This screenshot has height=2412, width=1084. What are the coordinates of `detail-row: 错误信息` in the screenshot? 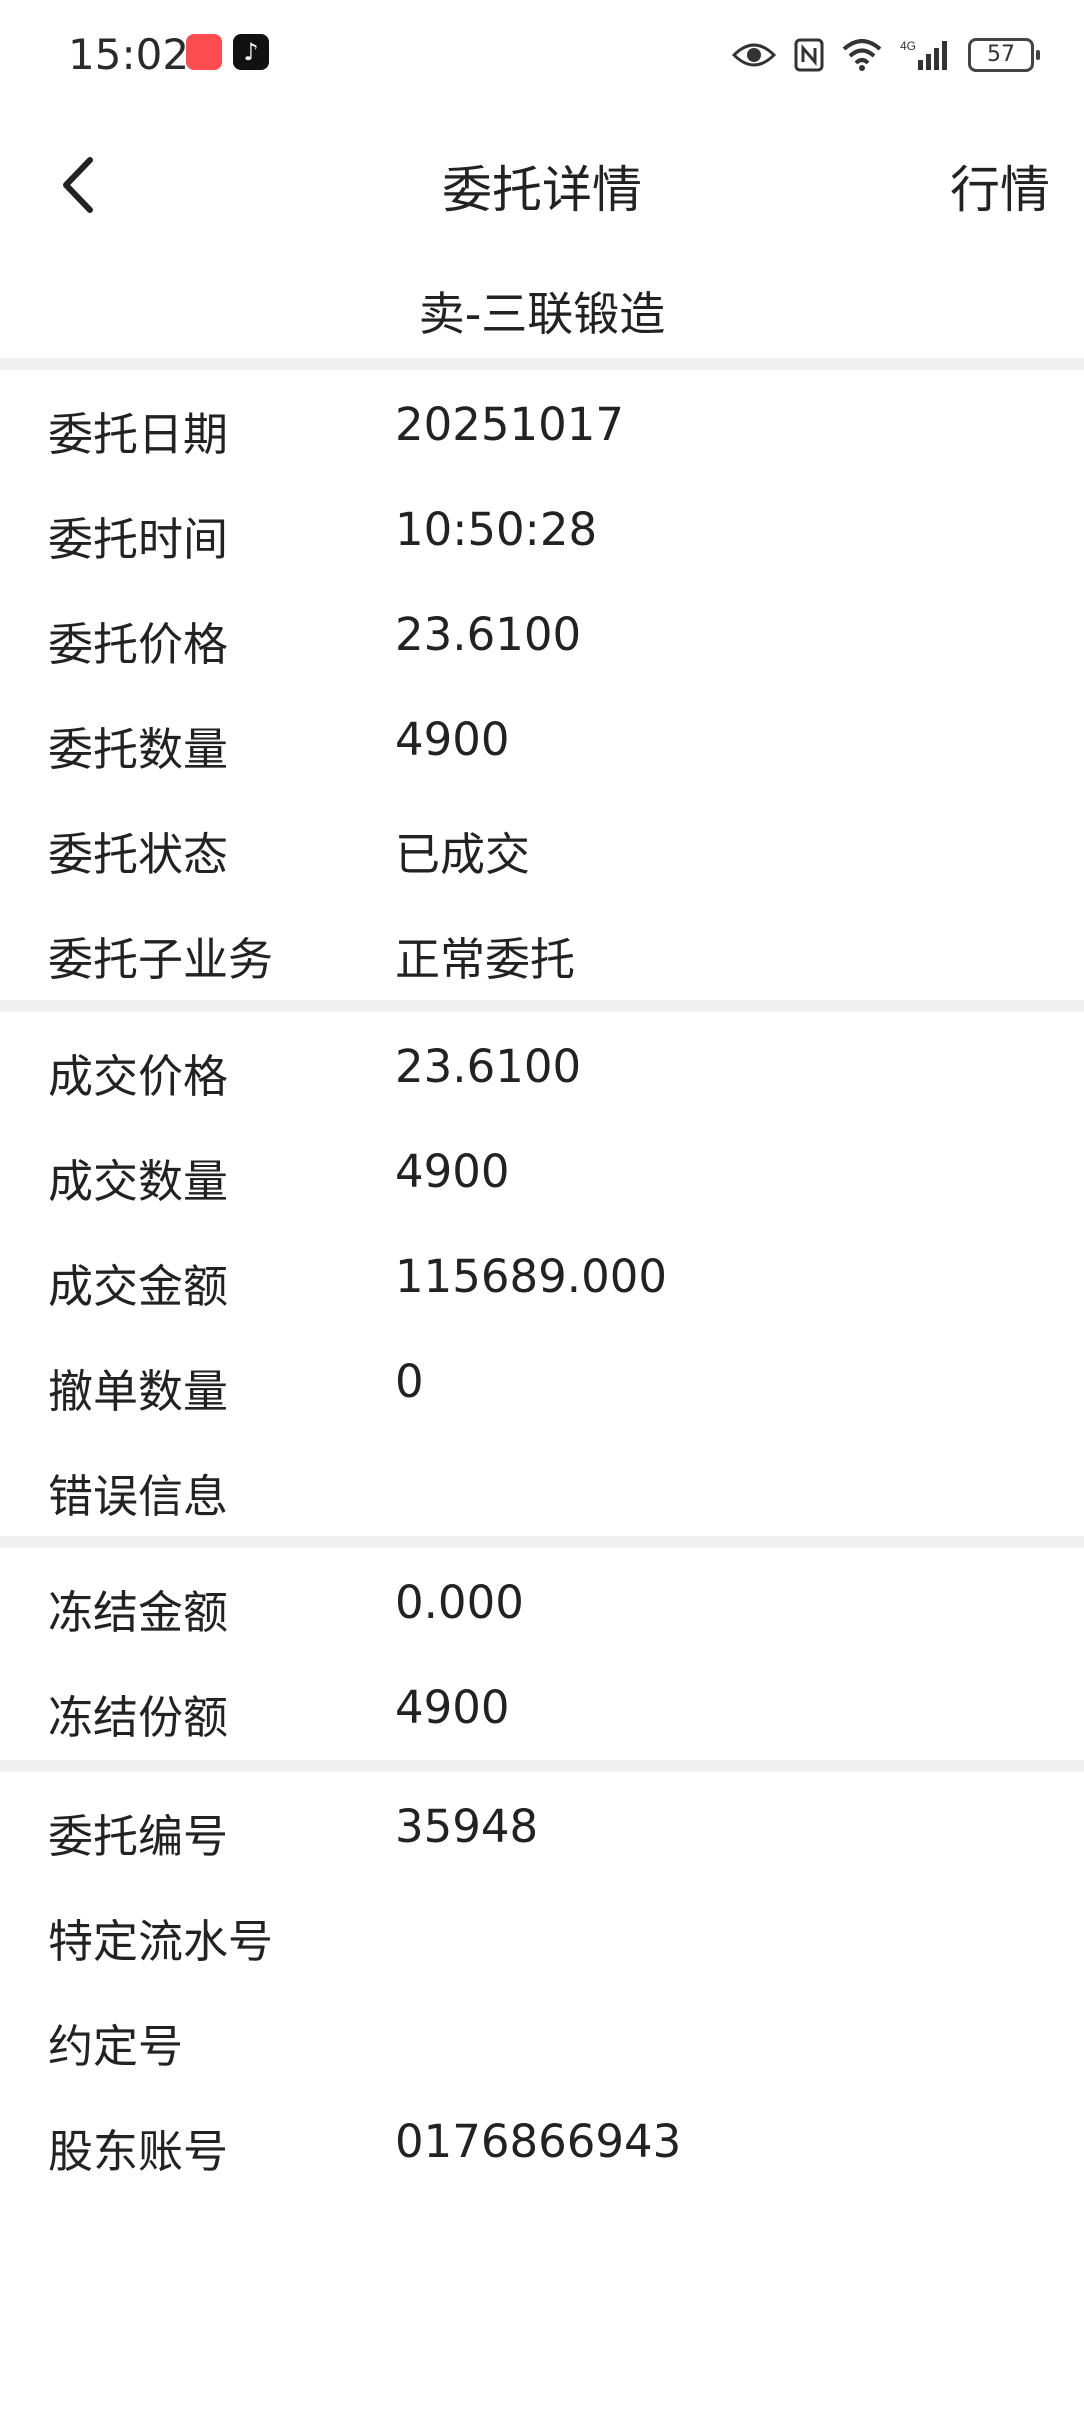 It's located at (542, 1484).